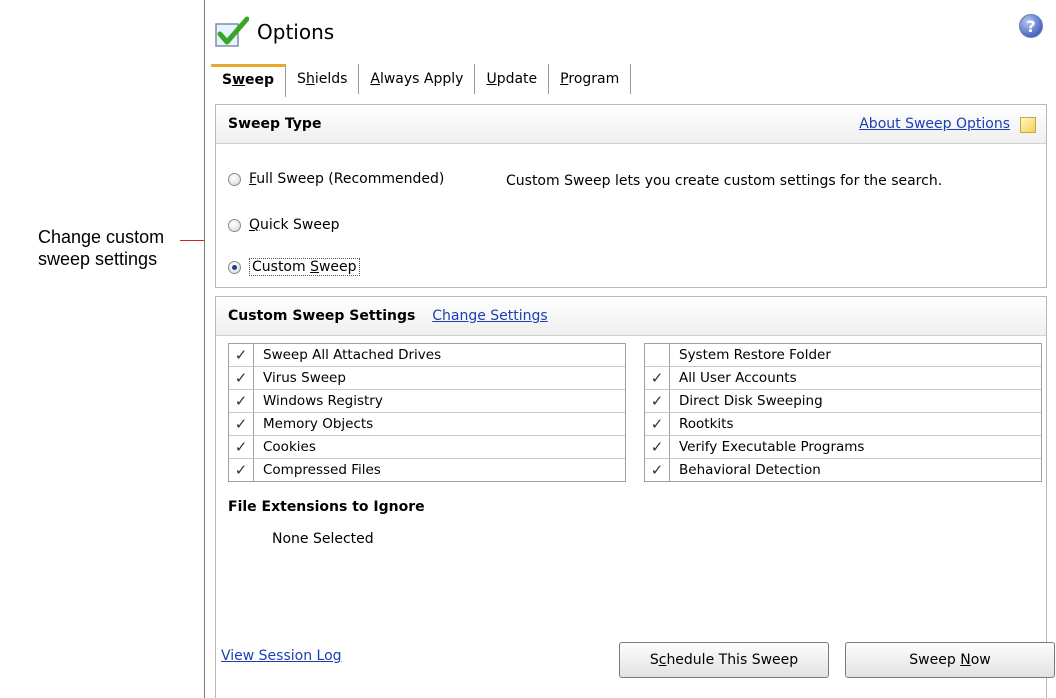  Describe the element at coordinates (738, 378) in the screenshot. I see `setting-label: All User Accounts` at that location.